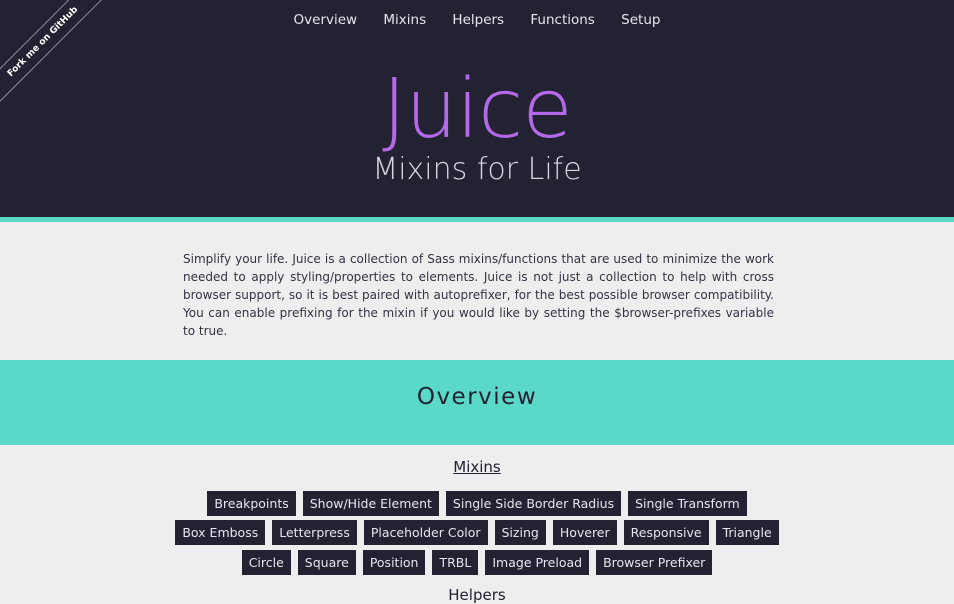 The width and height of the screenshot is (954, 604). What do you see at coordinates (455, 562) in the screenshot?
I see `tag-trbl: TRBL` at bounding box center [455, 562].